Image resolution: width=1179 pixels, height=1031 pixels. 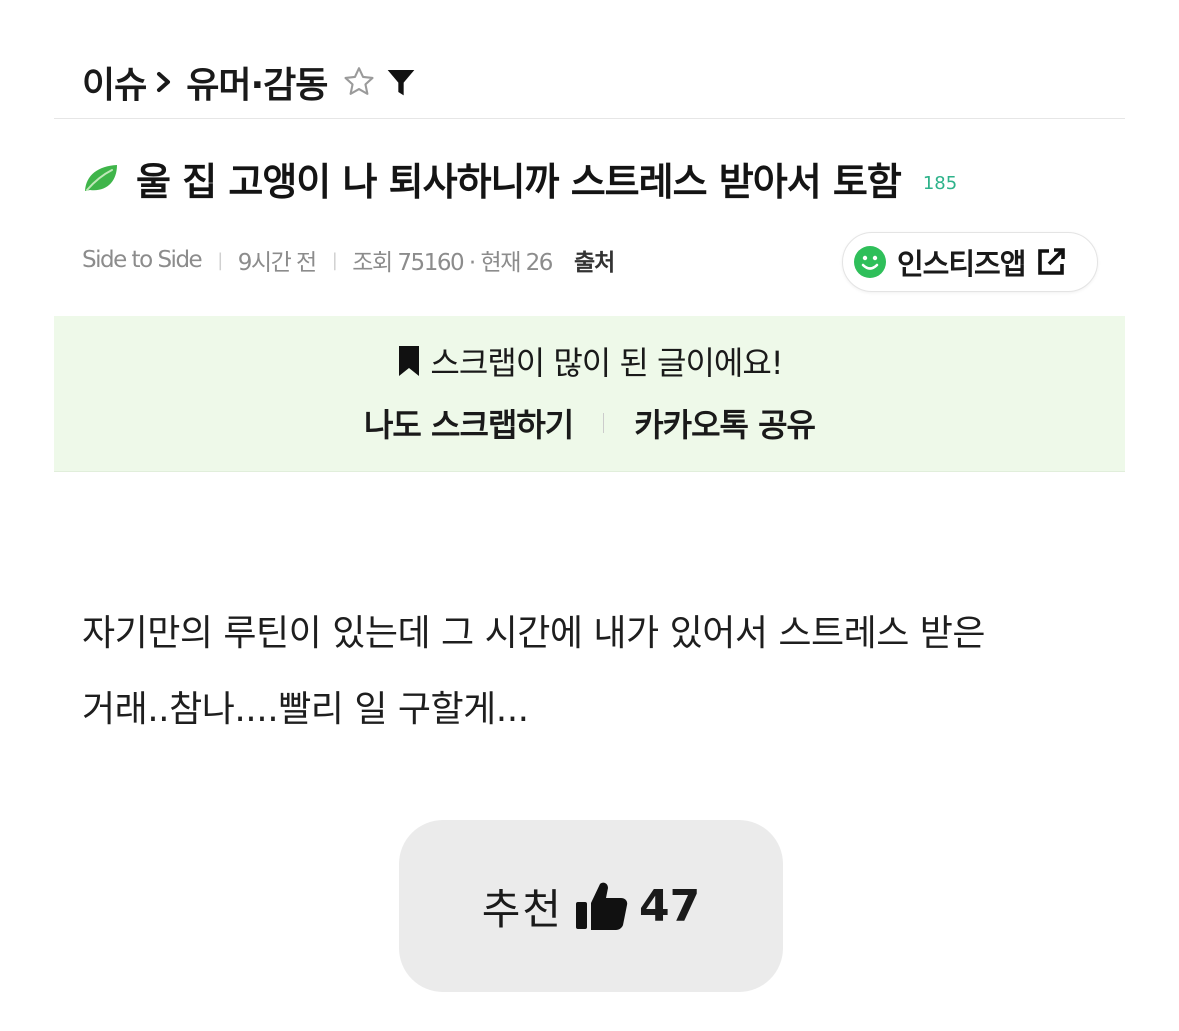 I want to click on scrap-message-row: 스크랩이 많이 된 글이에요!, so click(x=589, y=361).